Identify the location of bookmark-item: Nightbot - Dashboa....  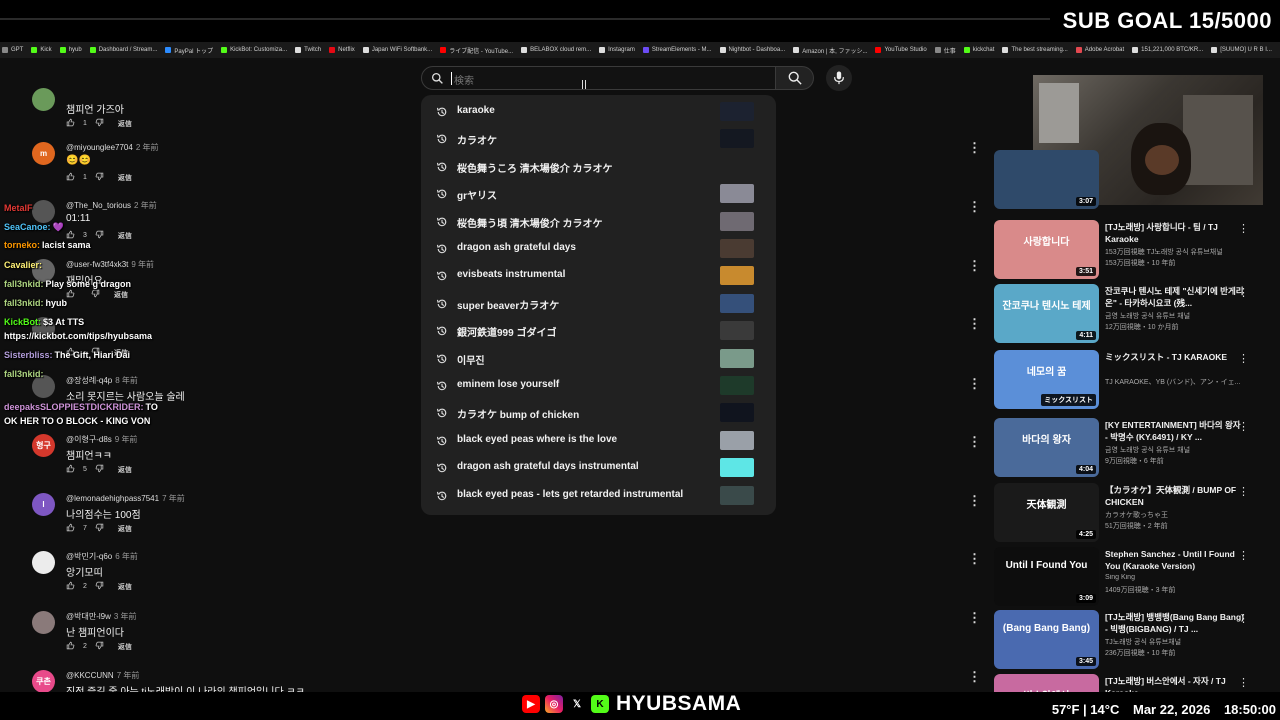
(752, 50).